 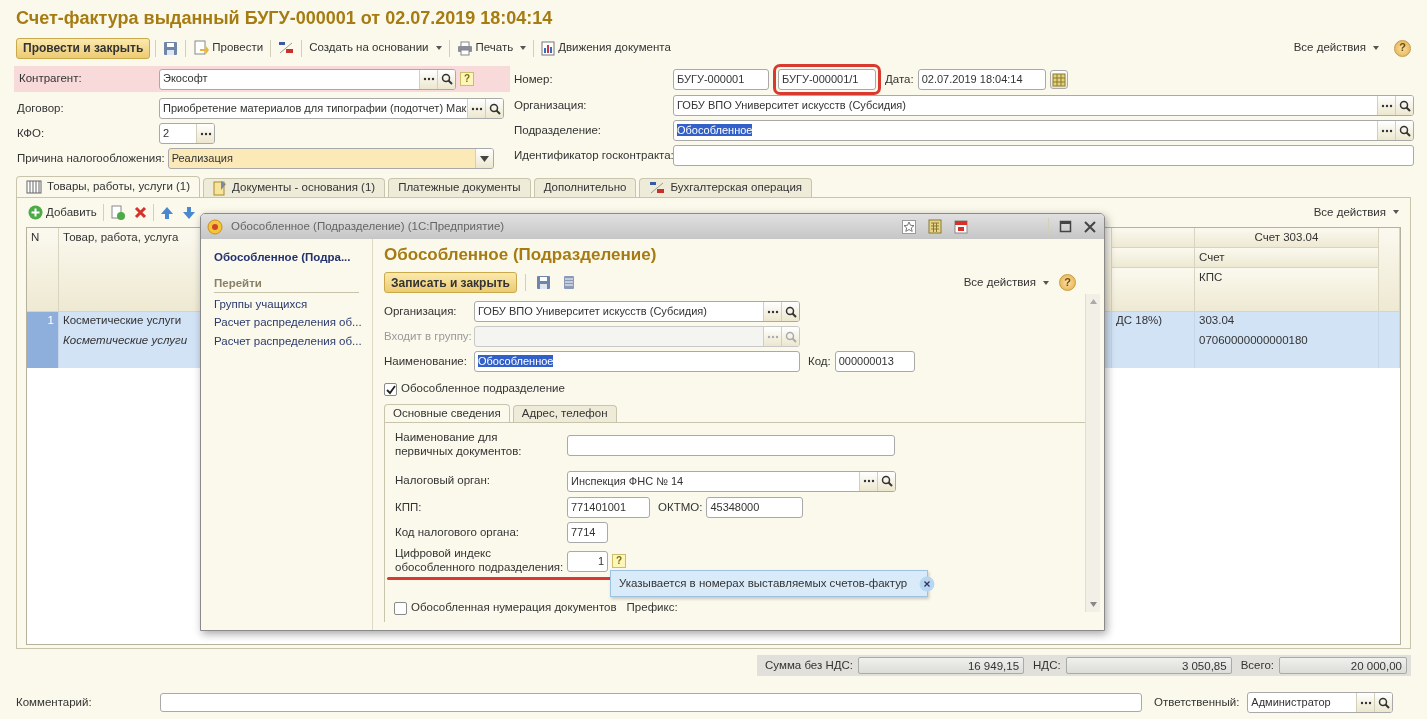 I want to click on tab: Адрес, телефон, so click(x=564, y=414).